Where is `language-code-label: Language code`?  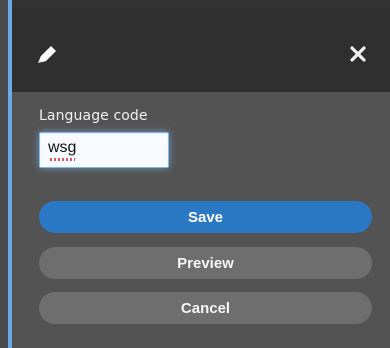 language-code-label: Language code is located at coordinates (93, 116).